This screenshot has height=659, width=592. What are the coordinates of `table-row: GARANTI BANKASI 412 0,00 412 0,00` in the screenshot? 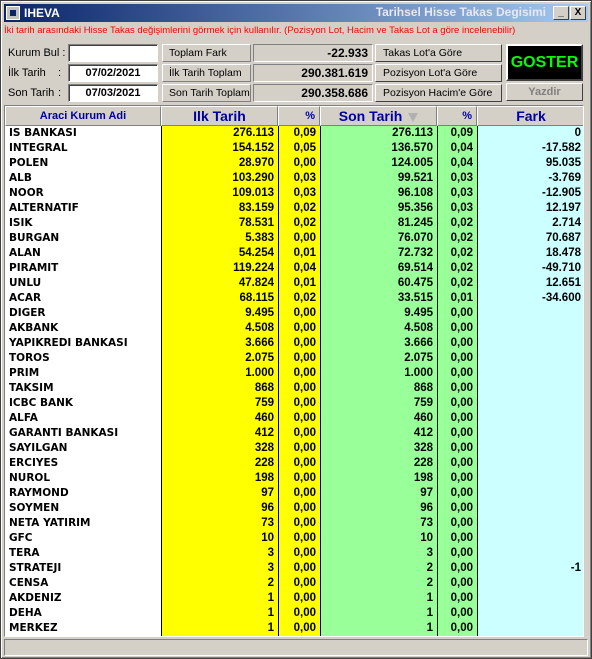 It's located at (294, 433).